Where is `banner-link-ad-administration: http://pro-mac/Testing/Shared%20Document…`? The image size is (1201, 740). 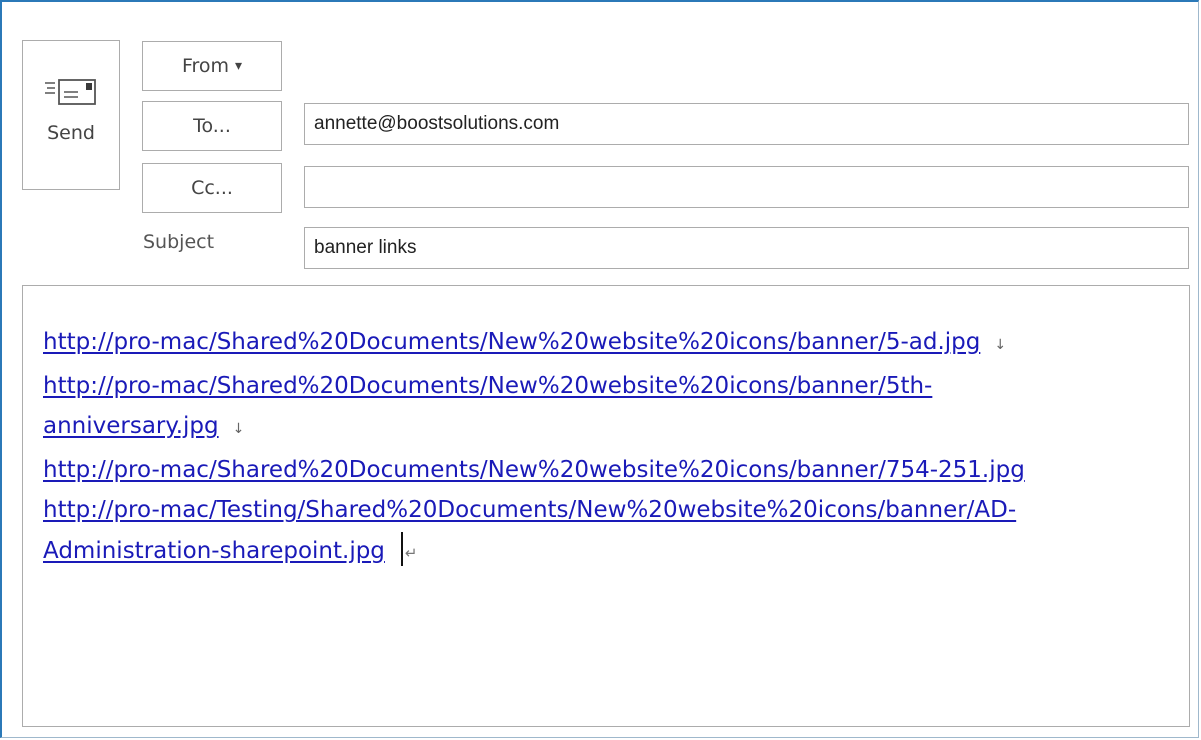
banner-link-ad-administration: http://pro-mac/Testing/Shared%20Document… is located at coordinates (529, 510).